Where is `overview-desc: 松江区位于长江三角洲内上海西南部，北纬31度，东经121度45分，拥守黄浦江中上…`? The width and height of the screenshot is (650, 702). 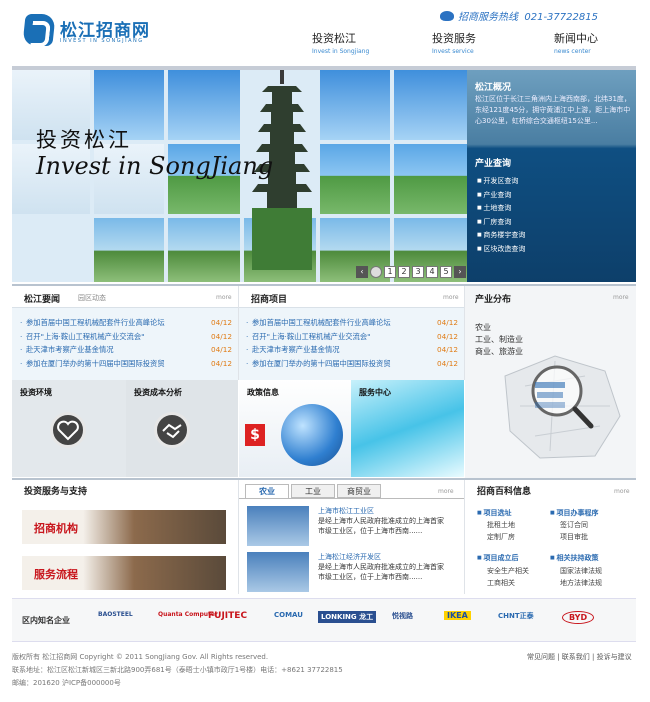
overview-desc: 松江区位于长江三角洲内上海西南部，北纬31度，东经121度45分，拥守黄浦江中上… is located at coordinates (553, 110).